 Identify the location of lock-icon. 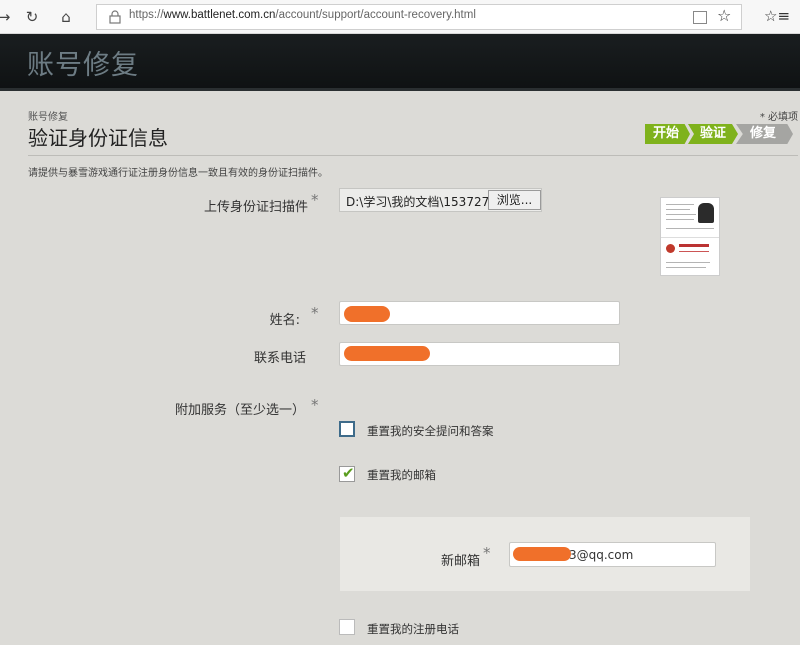
(115, 17).